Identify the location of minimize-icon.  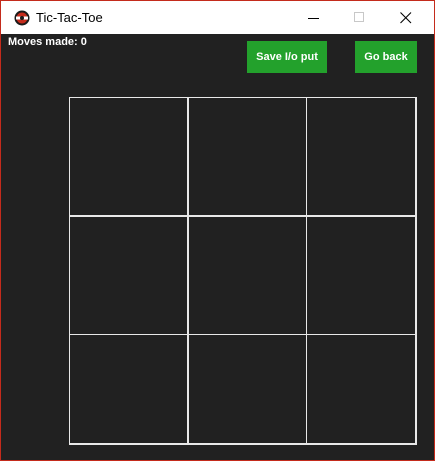
(313, 18).